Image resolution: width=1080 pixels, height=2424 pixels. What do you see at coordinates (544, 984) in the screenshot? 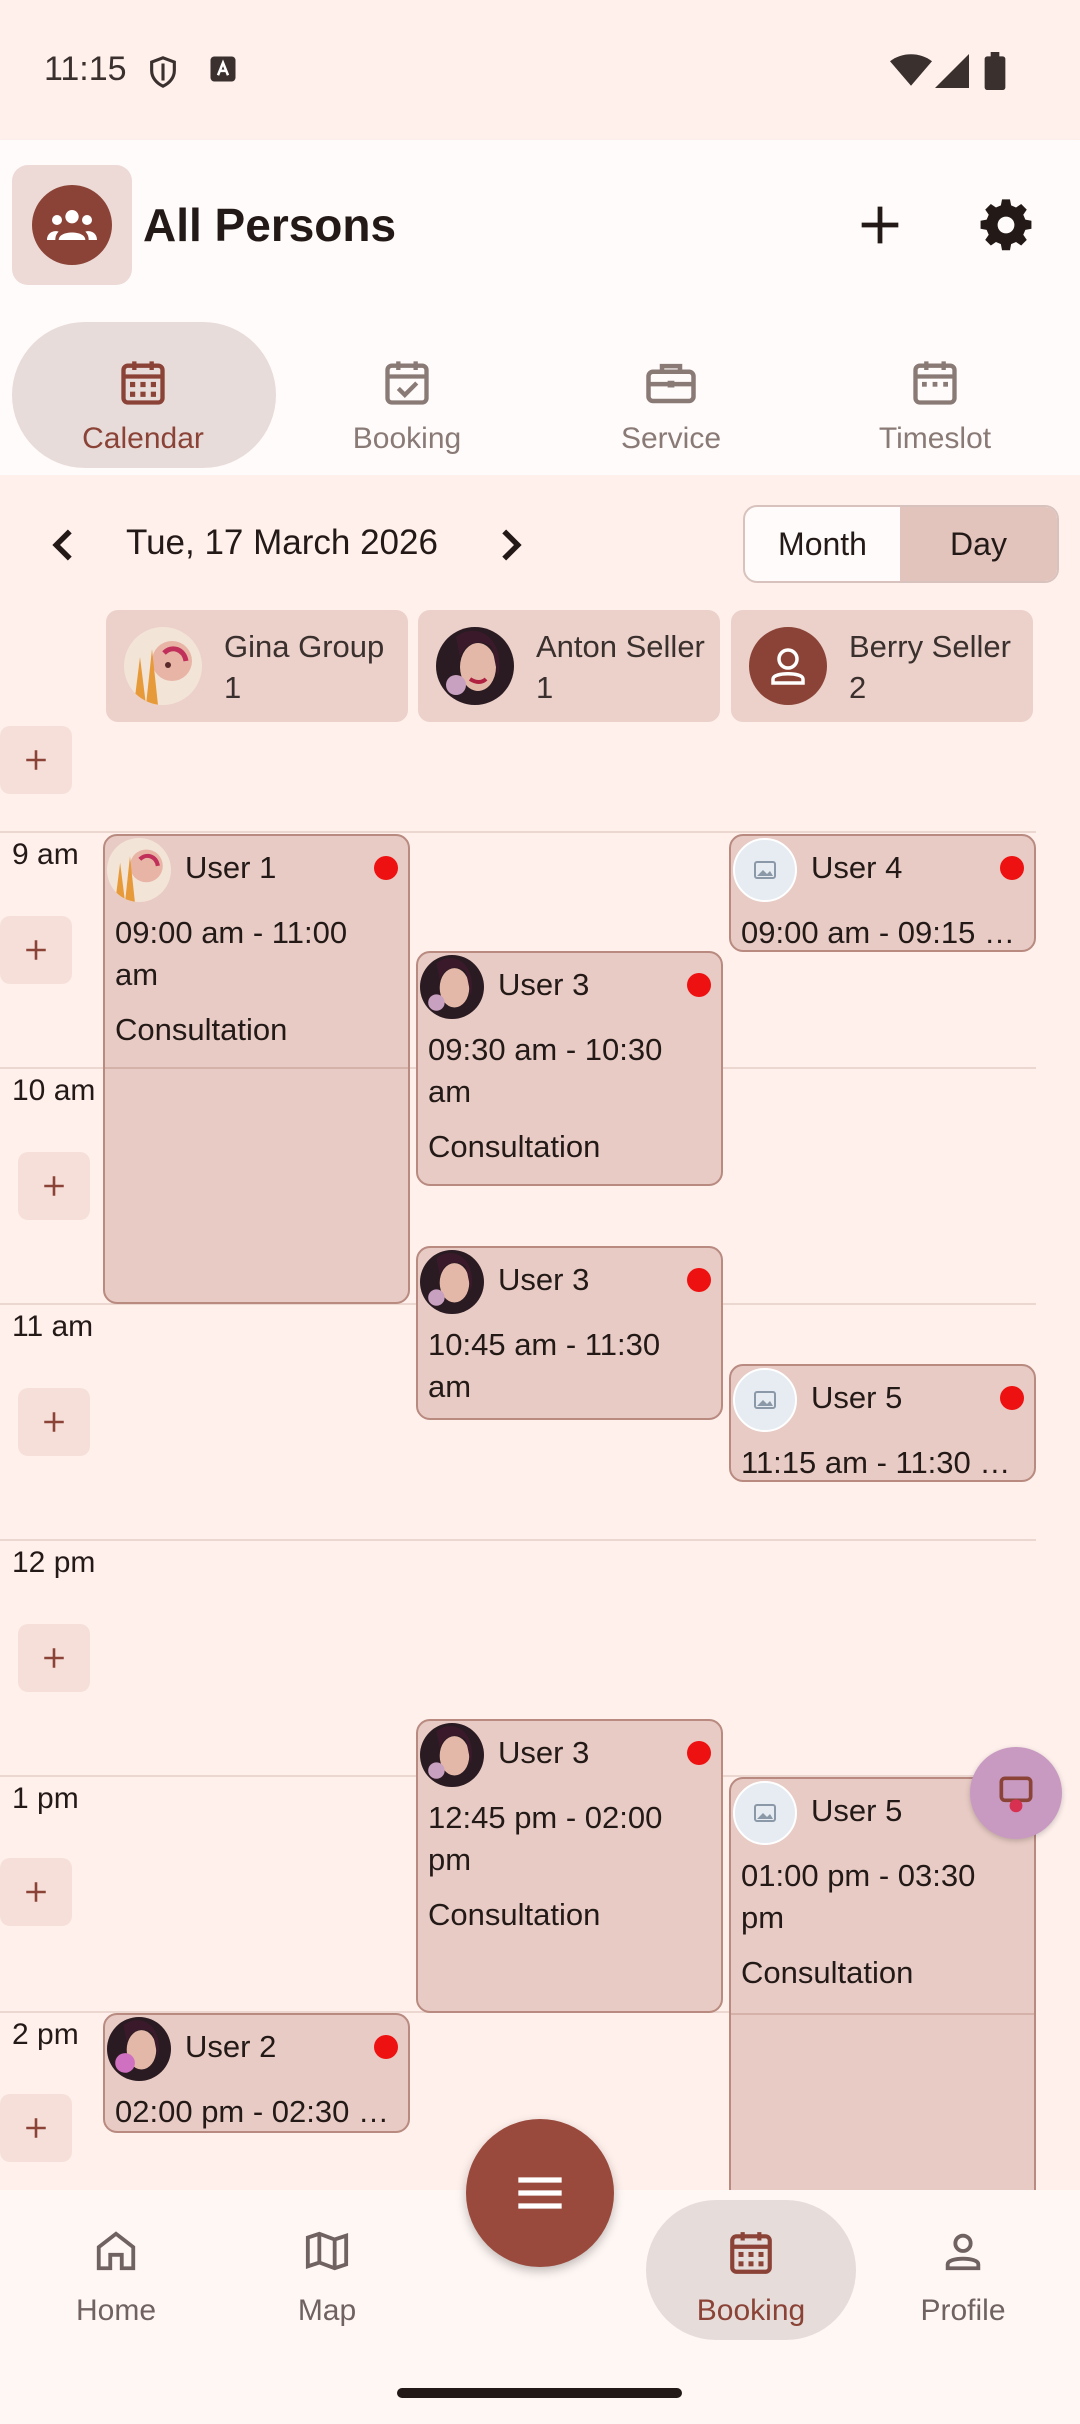
I see `appointment-user: User 3` at bounding box center [544, 984].